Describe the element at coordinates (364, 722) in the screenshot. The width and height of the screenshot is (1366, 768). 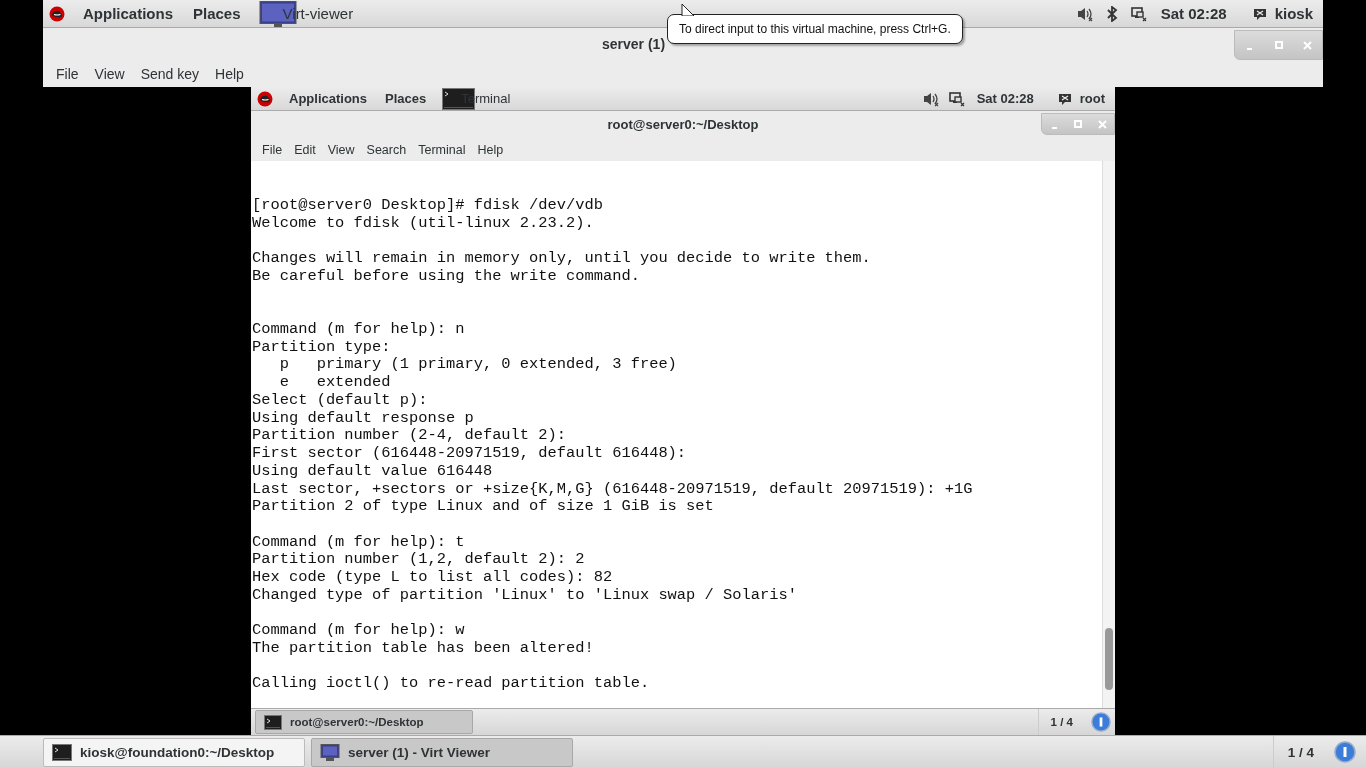
I see `taskbar-button: root@server0:~/Desktop` at that location.